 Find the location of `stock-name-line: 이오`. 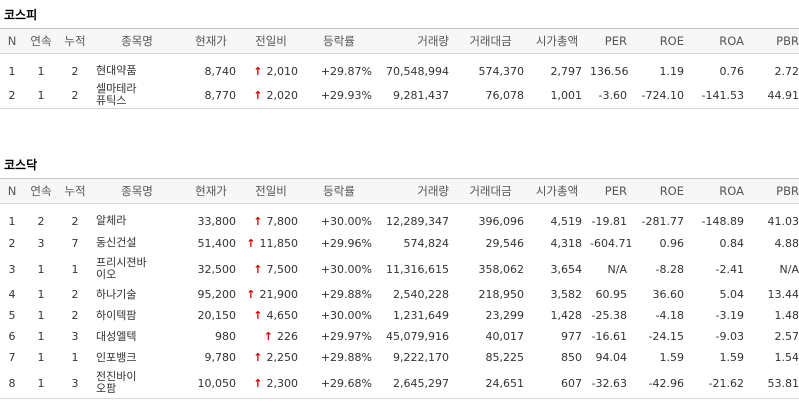

stock-name-line: 이오 is located at coordinates (106, 274).